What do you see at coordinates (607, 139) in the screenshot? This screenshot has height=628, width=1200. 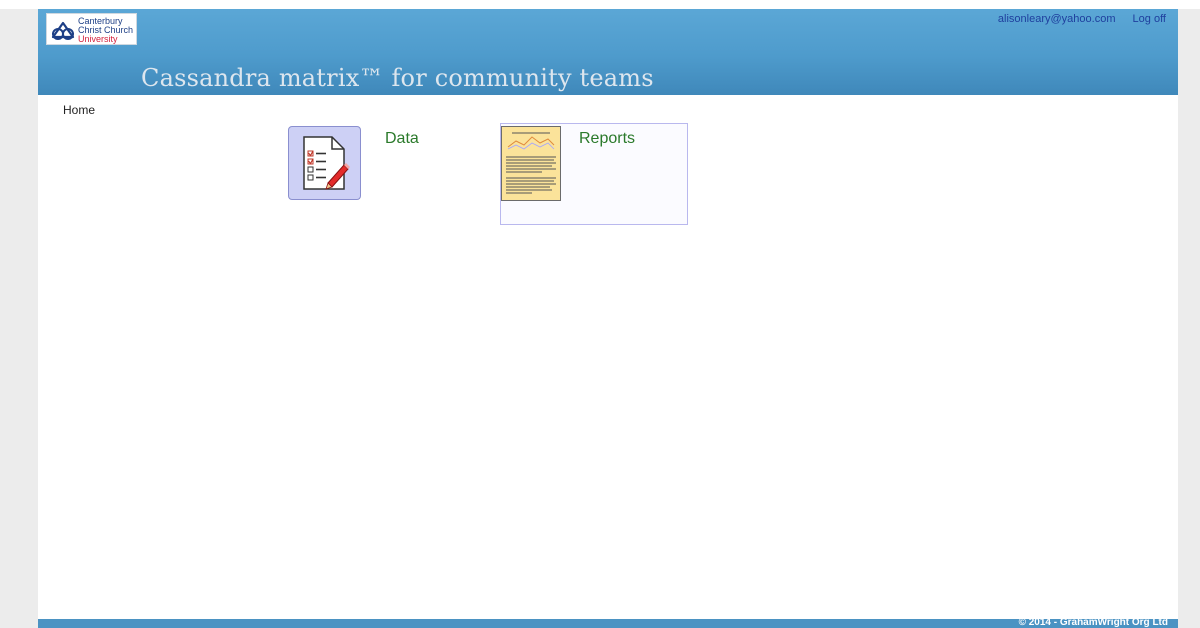 I see `reports-tile-label: Reports` at bounding box center [607, 139].